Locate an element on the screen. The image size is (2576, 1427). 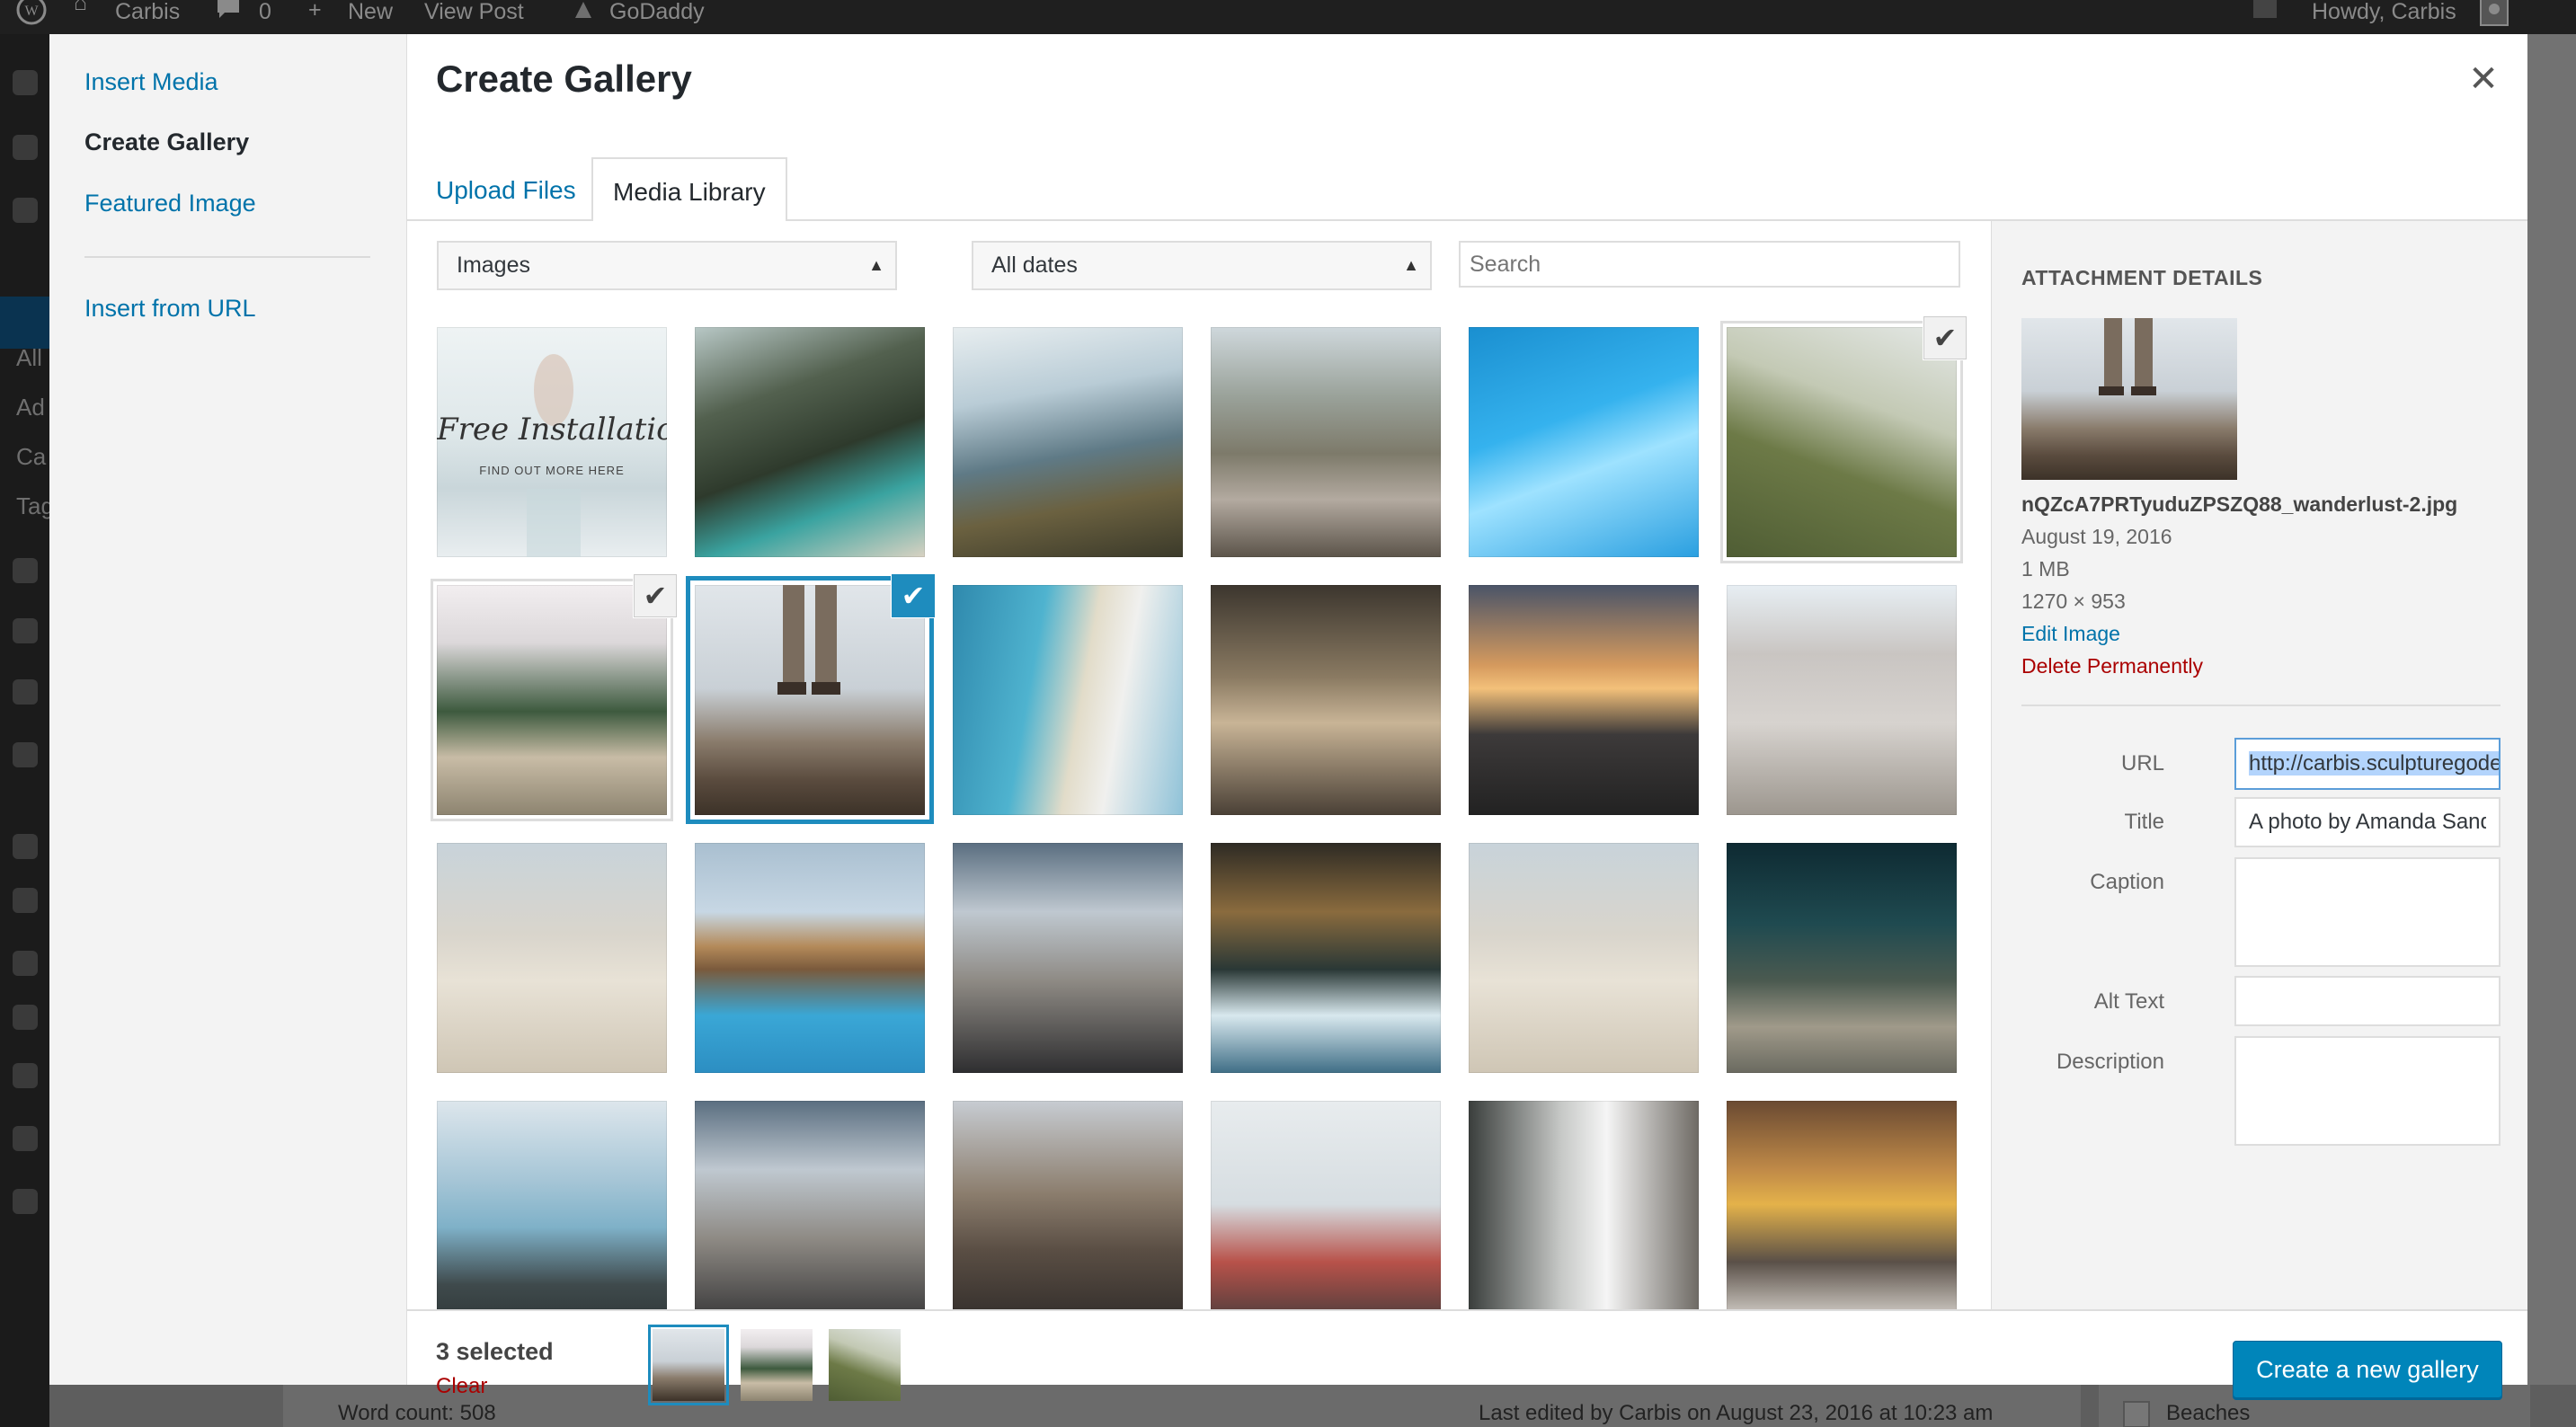
admin-menu-all: All is located at coordinates (29, 358).